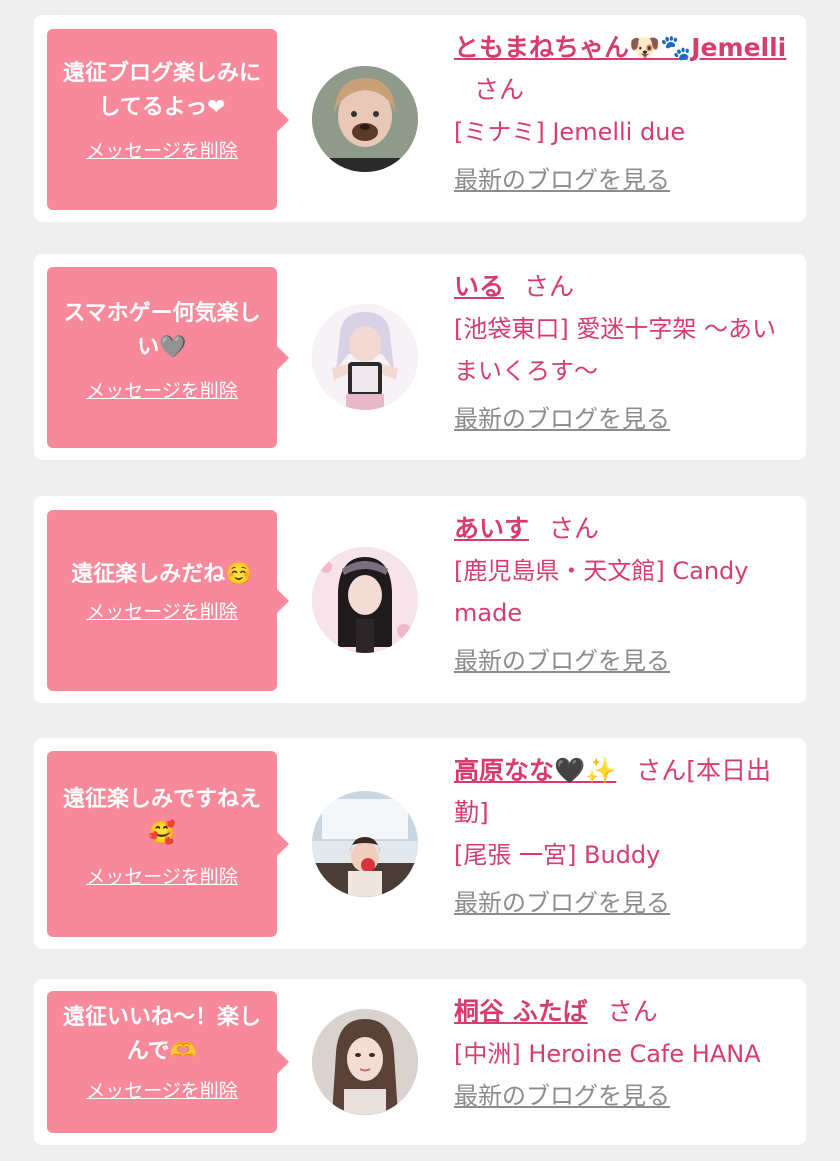 Image resolution: width=840 pixels, height=1161 pixels. Describe the element at coordinates (601, 592) in the screenshot. I see `shop-name: [鹿児島県・天文館] Candy made` at that location.